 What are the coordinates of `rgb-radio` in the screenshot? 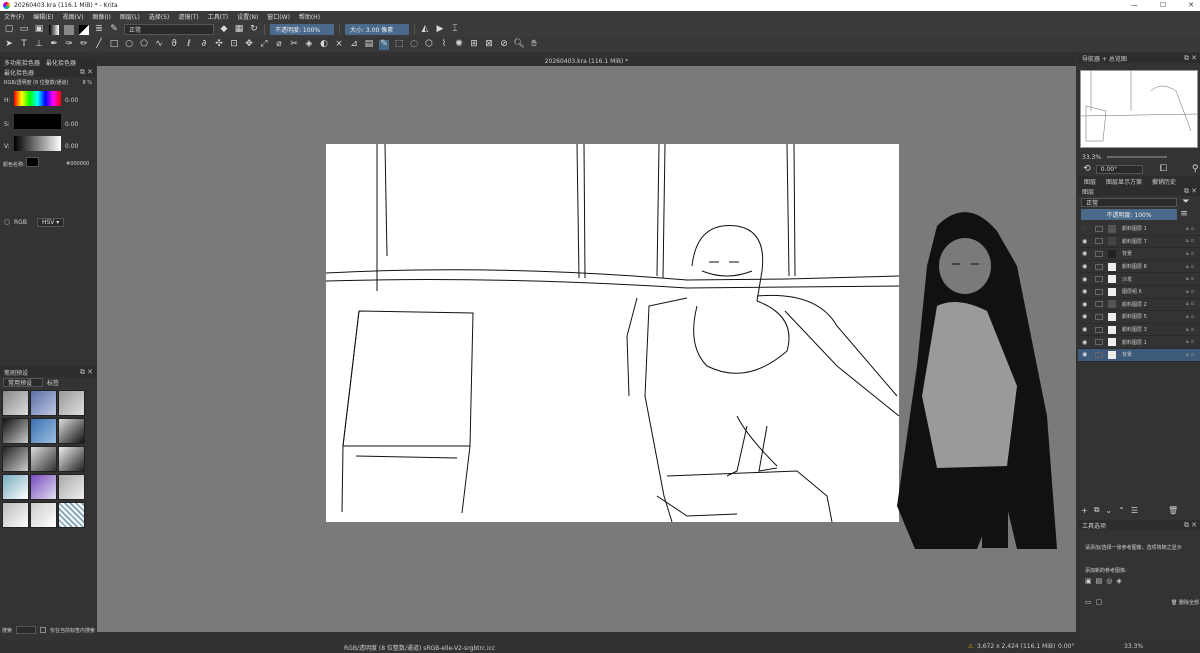 It's located at (7, 222).